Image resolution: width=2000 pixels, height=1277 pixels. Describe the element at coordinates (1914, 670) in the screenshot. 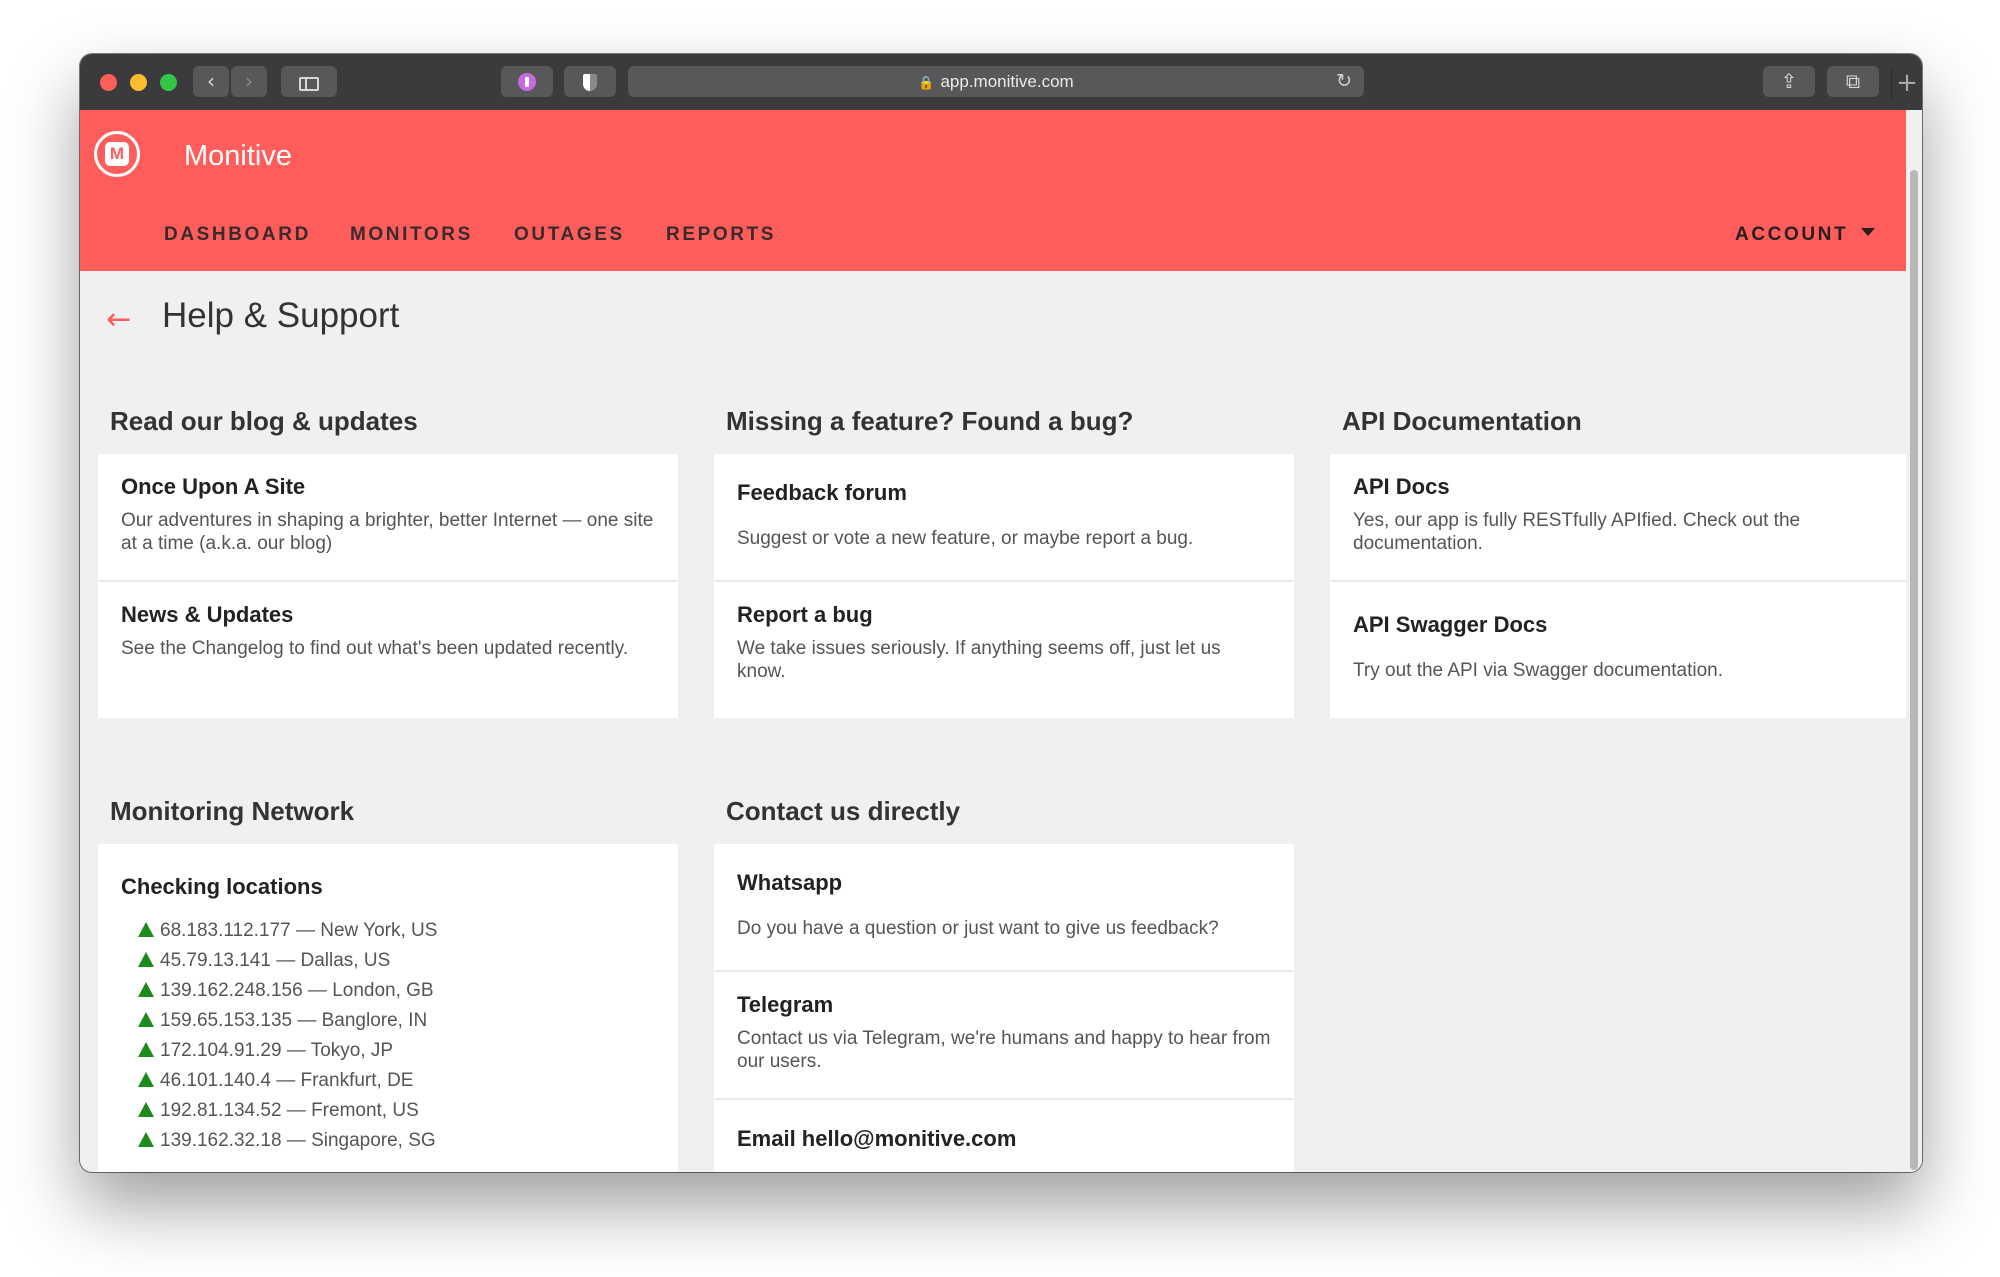

I see `scrollbar-thumb` at that location.